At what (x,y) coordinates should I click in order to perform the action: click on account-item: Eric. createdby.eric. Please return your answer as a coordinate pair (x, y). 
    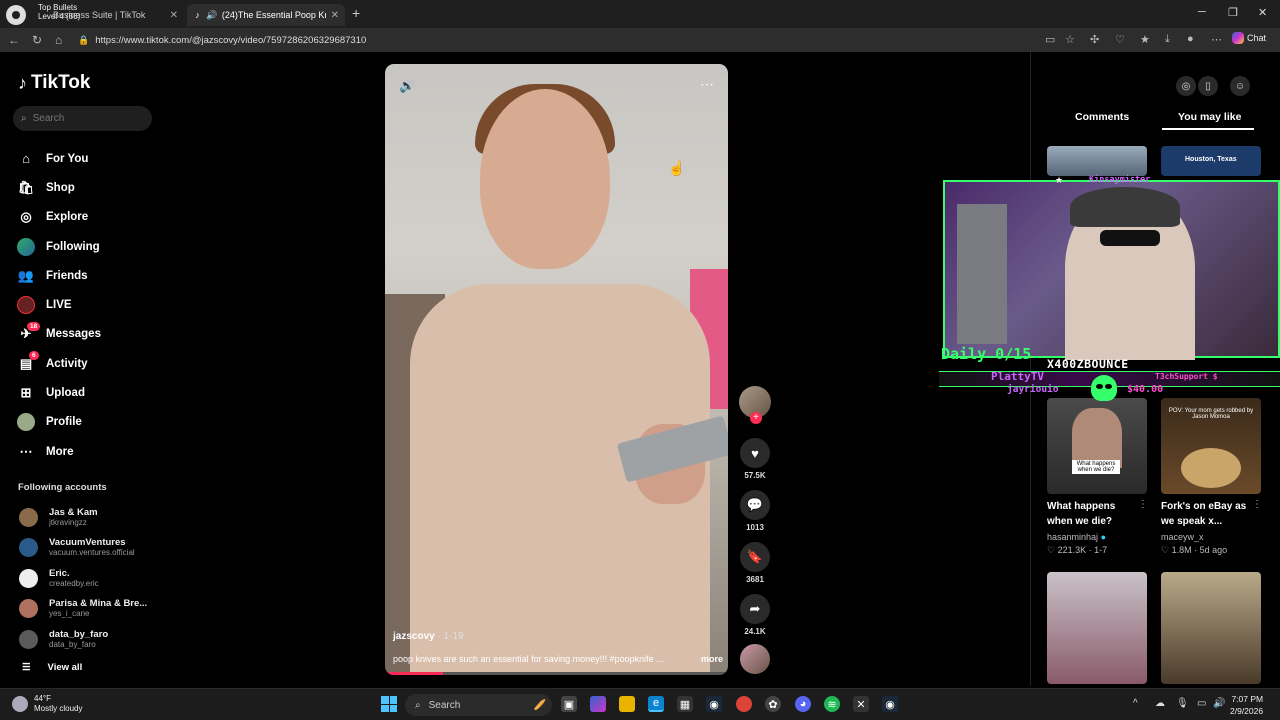
    Looking at the image, I should click on (94, 578).